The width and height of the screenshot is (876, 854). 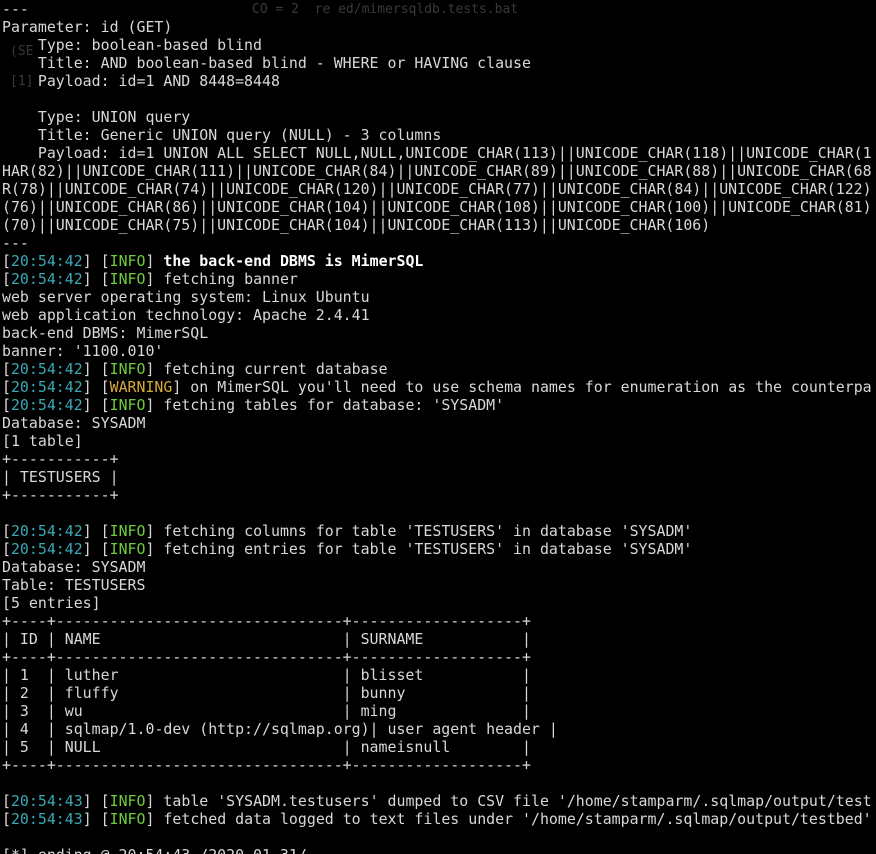 I want to click on output-text: [5 entries], so click(x=51, y=603).